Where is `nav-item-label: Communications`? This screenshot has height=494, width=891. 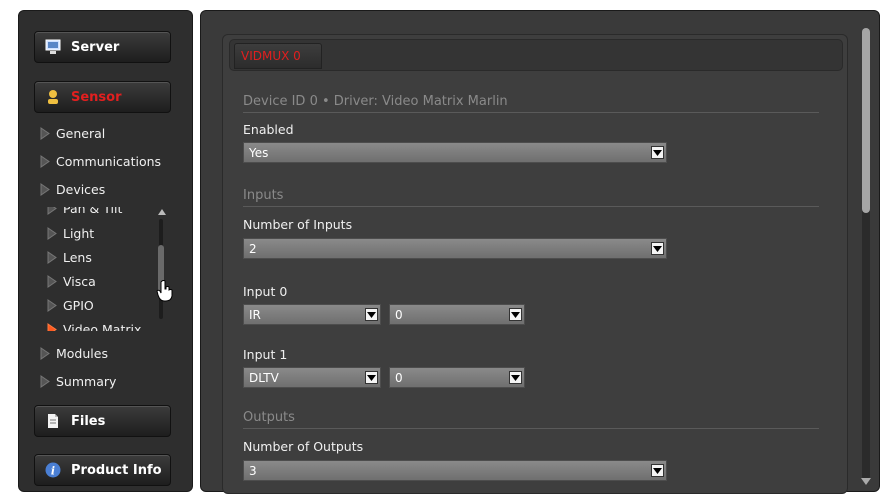
nav-item-label: Communications is located at coordinates (109, 161).